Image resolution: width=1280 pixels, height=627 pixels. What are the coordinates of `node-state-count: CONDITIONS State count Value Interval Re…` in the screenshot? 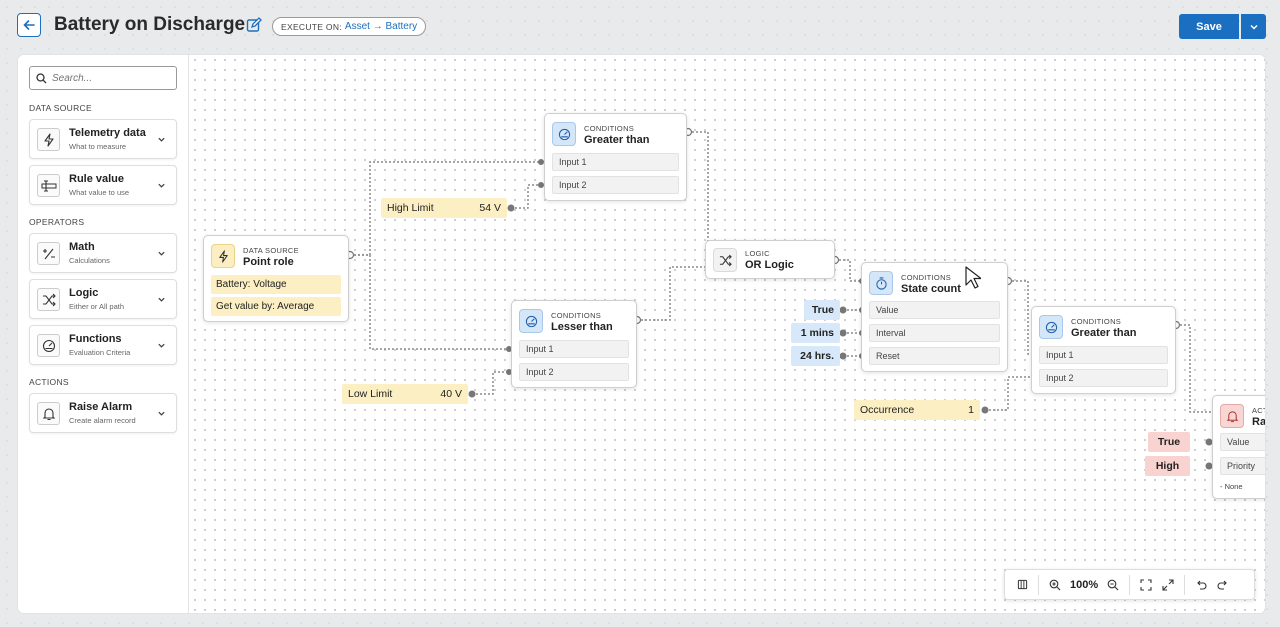 It's located at (934, 317).